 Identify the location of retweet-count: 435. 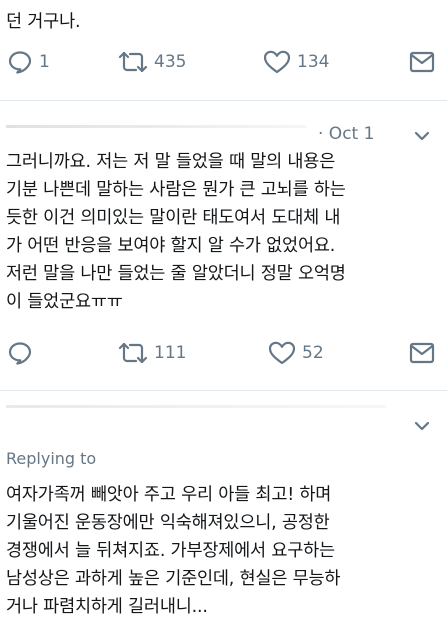
(170, 62).